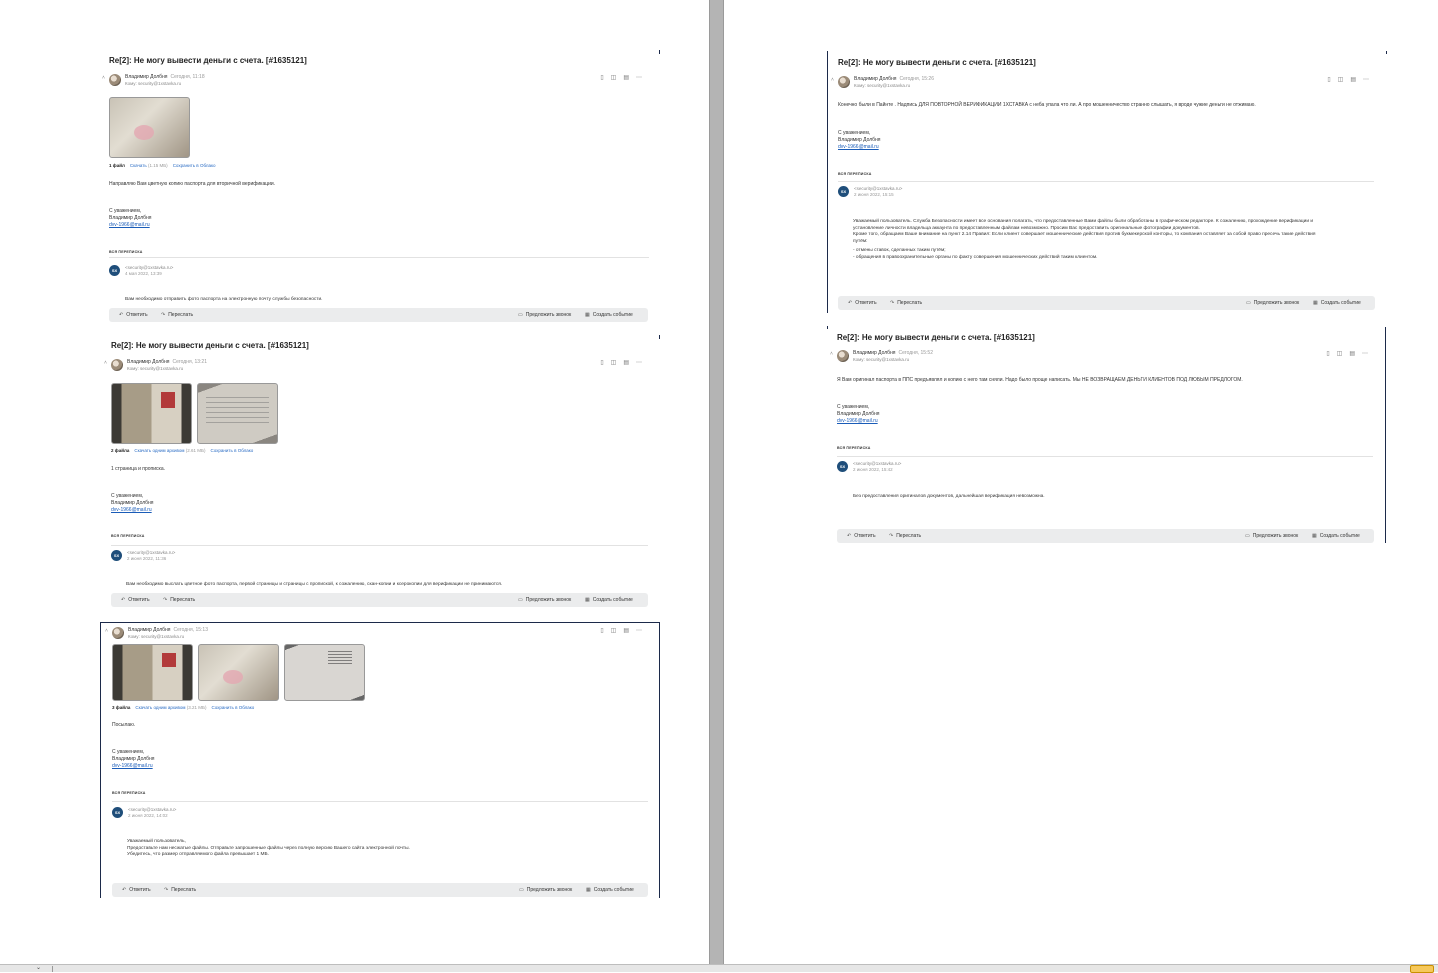 The width and height of the screenshot is (1438, 973). I want to click on forward-label: Переслать, so click(181, 315).